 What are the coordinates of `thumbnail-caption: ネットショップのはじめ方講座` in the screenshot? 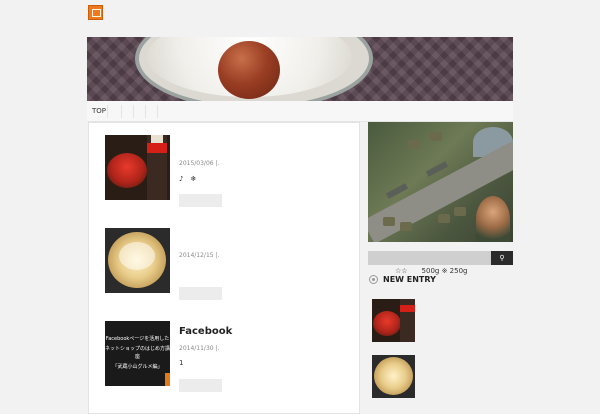 It's located at (137, 353).